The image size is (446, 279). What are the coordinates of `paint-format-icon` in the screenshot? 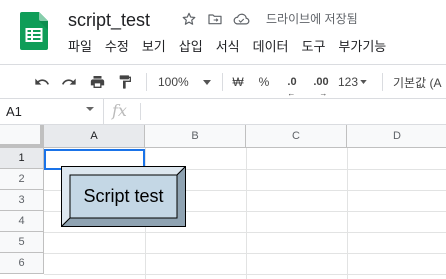 It's located at (125, 82).